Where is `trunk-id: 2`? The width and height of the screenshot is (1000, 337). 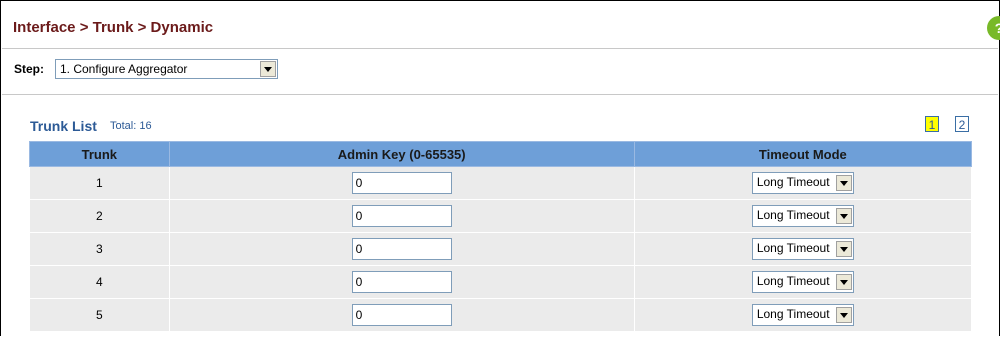
trunk-id: 2 is located at coordinates (99, 216).